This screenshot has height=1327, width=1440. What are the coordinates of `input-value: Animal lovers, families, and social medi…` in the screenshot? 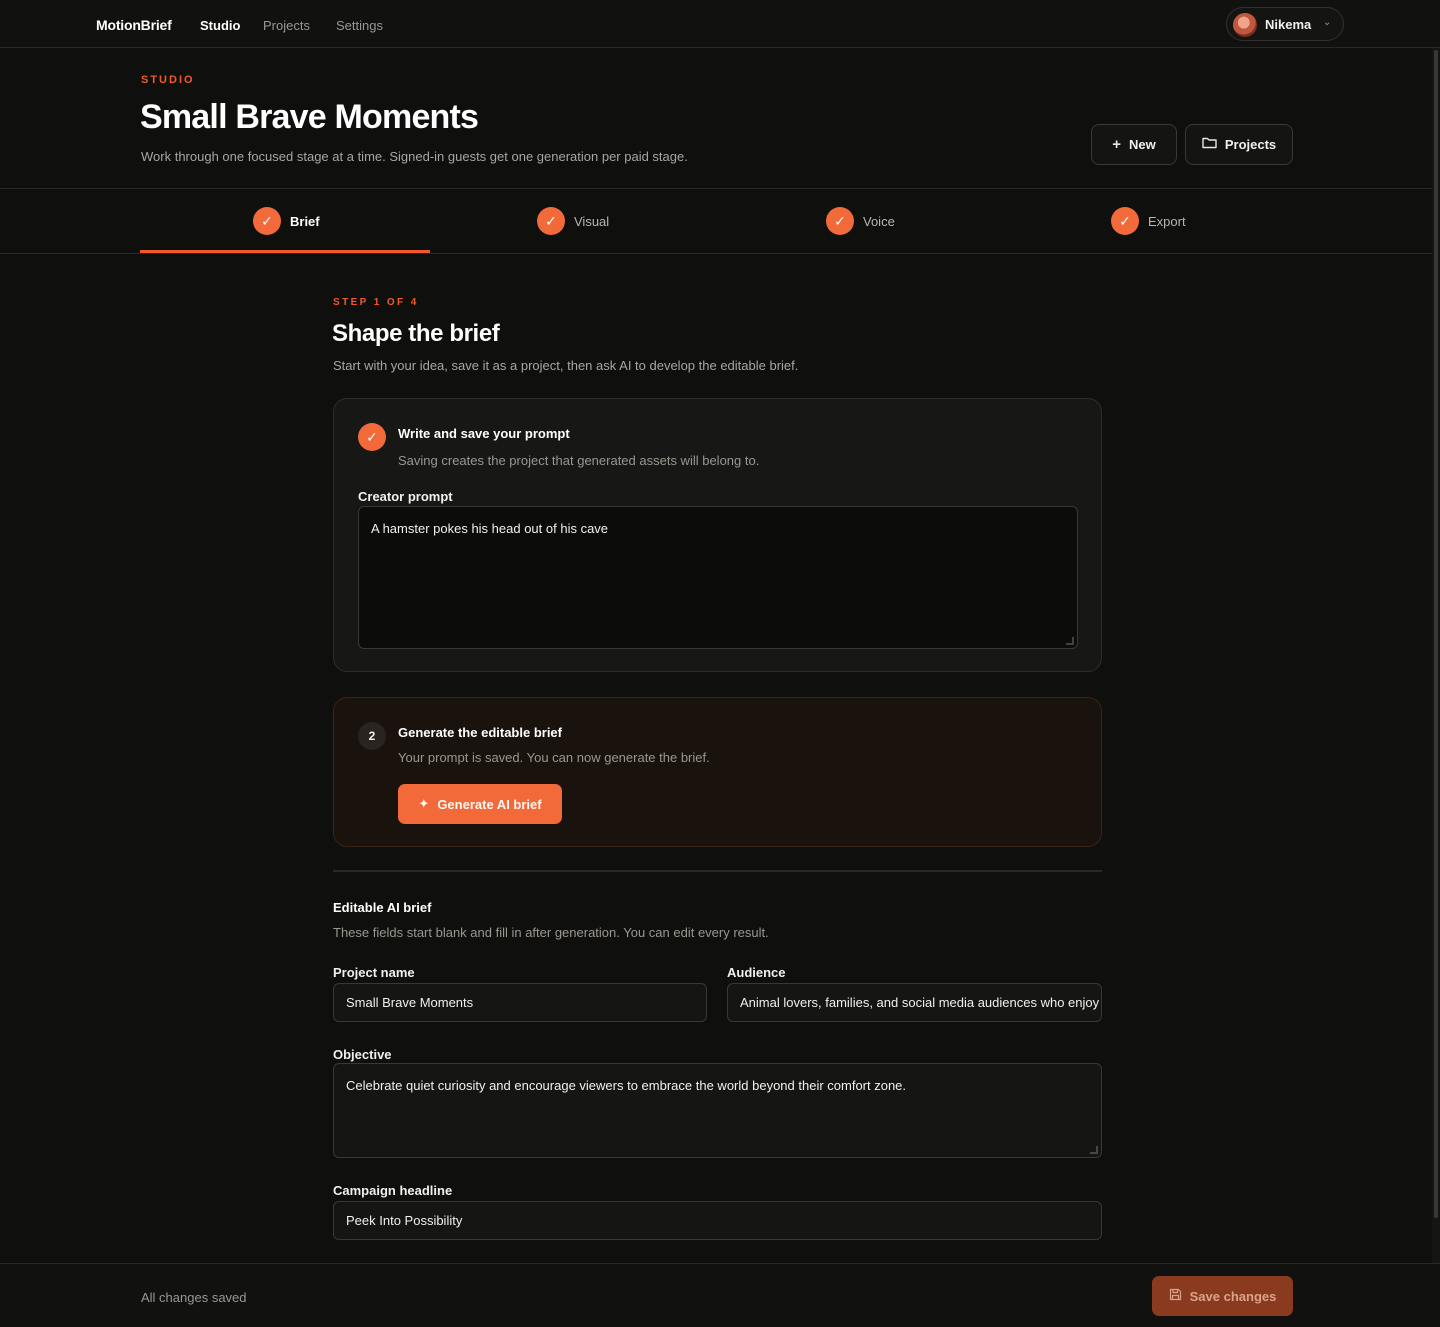 It's located at (920, 1002).